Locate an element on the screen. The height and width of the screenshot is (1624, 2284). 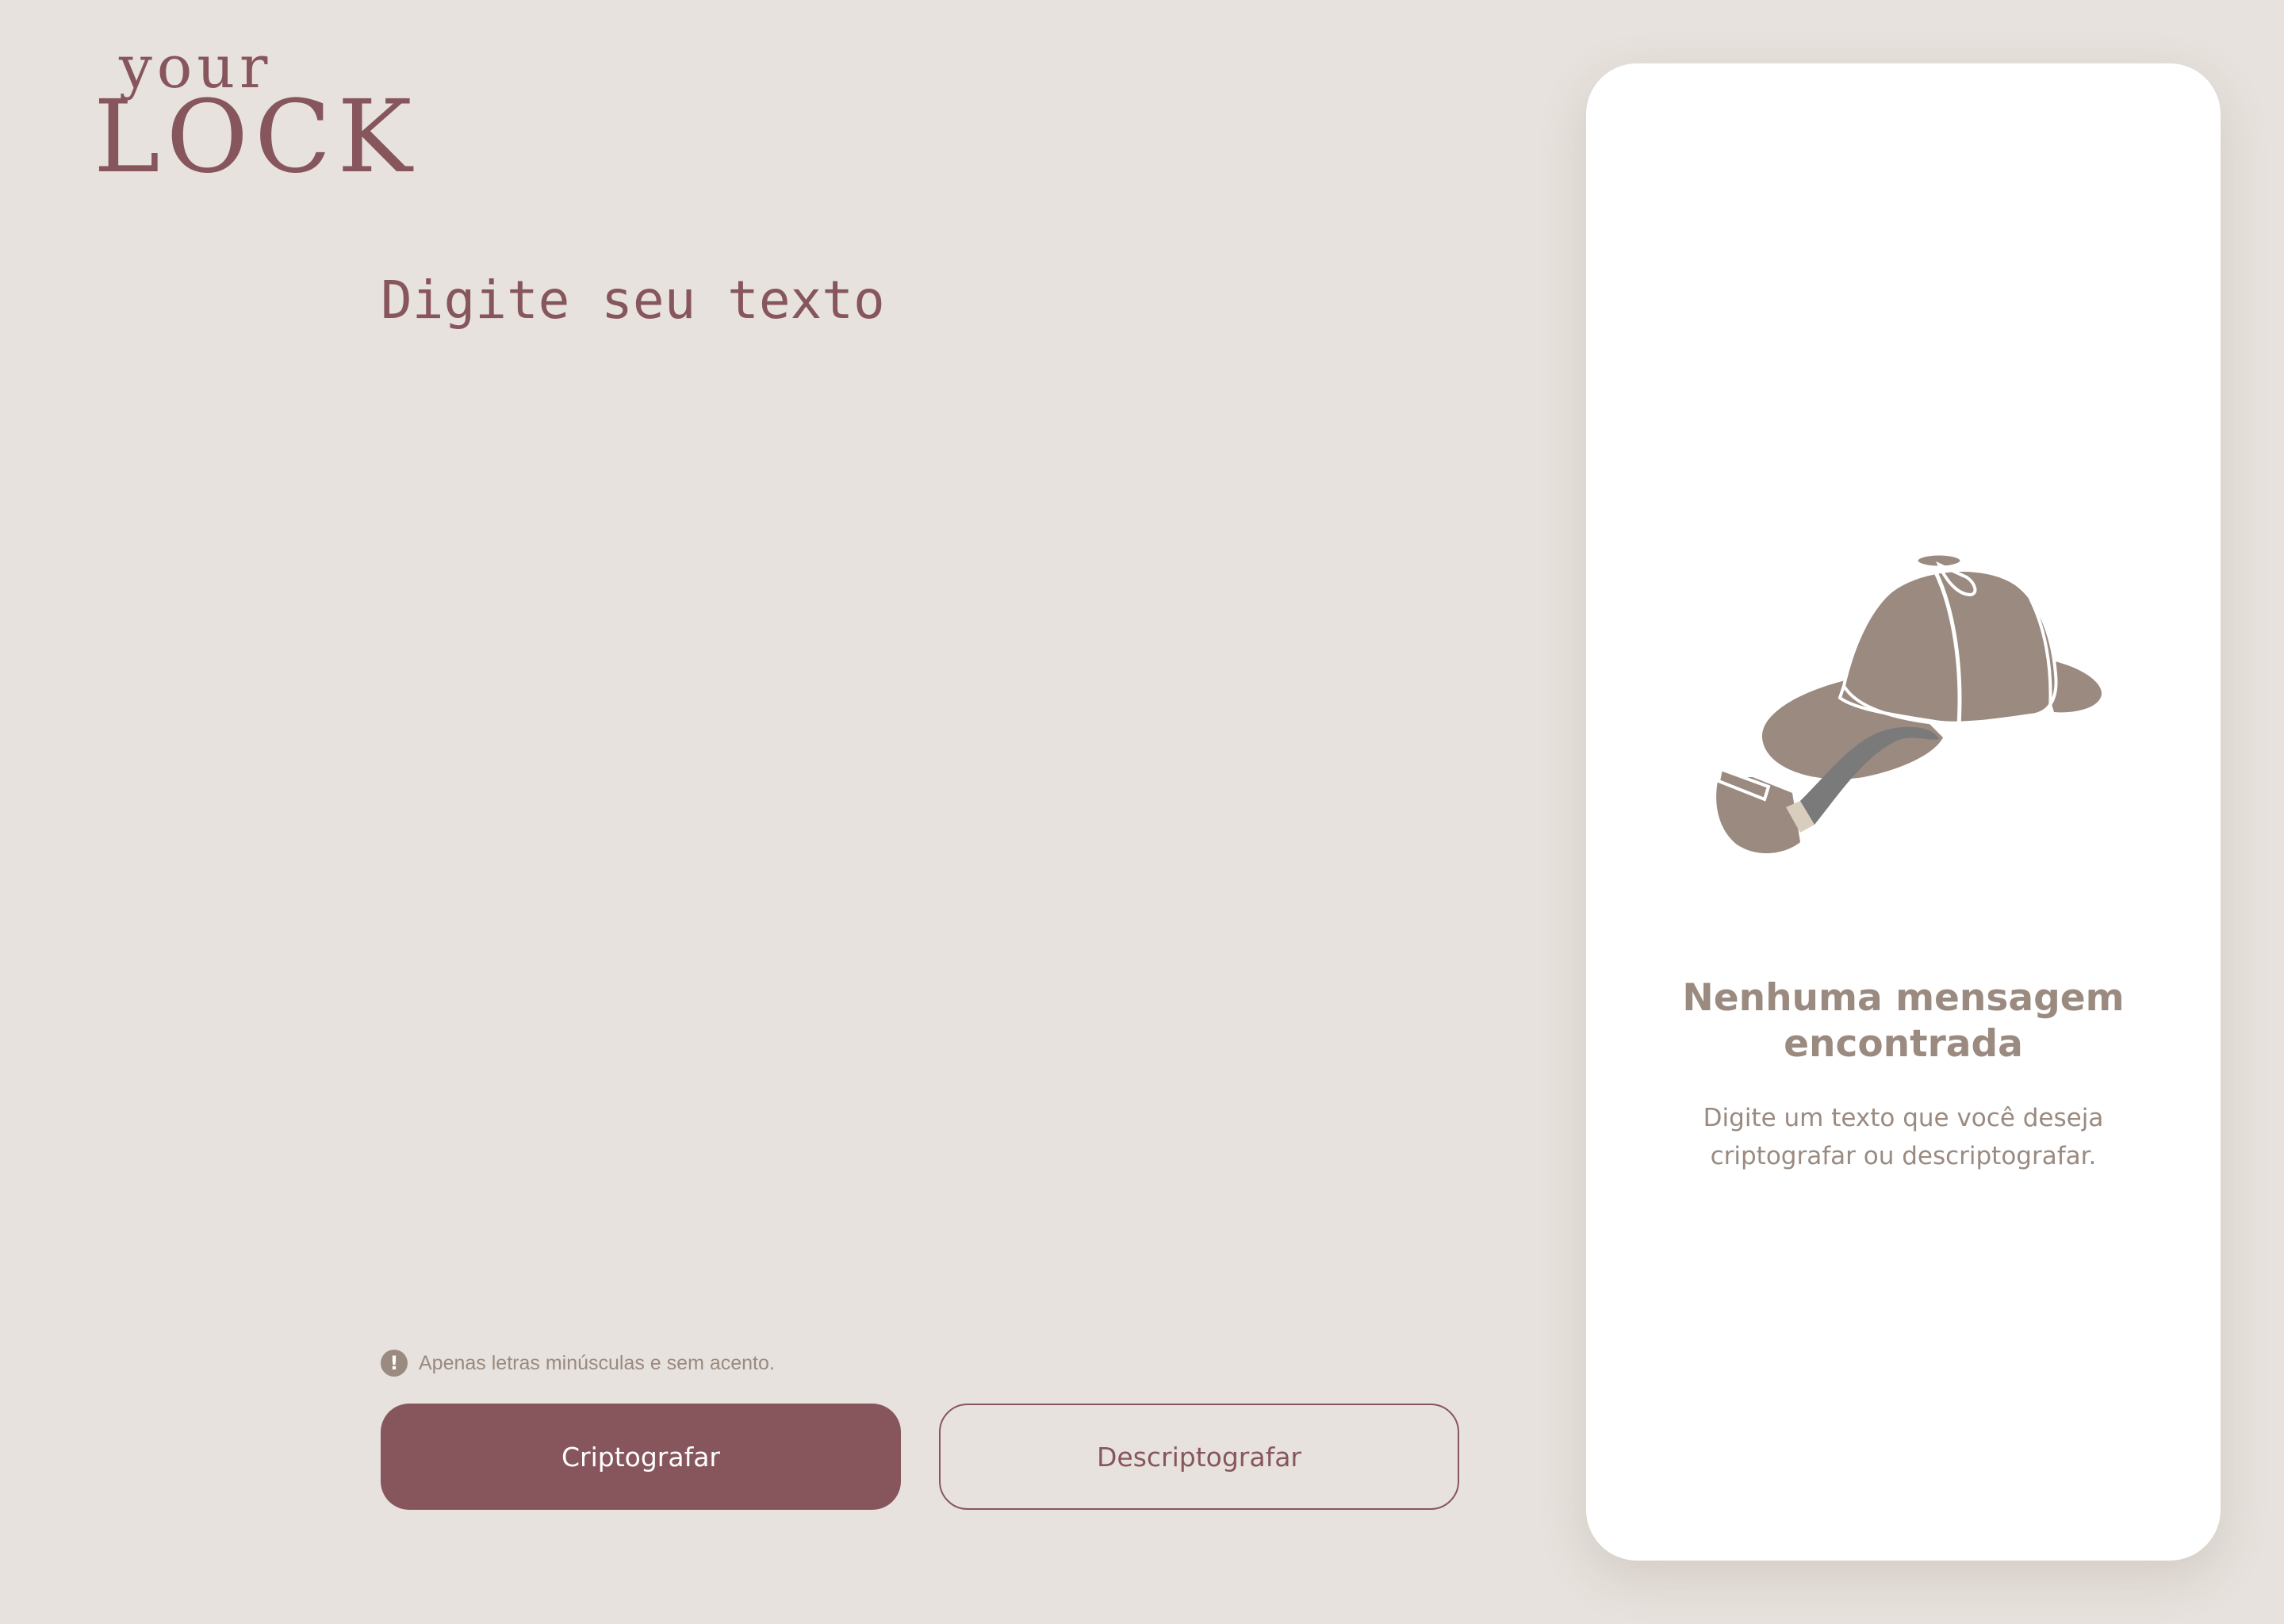
encrypt-button: Criptografar is located at coordinates (641, 1457).